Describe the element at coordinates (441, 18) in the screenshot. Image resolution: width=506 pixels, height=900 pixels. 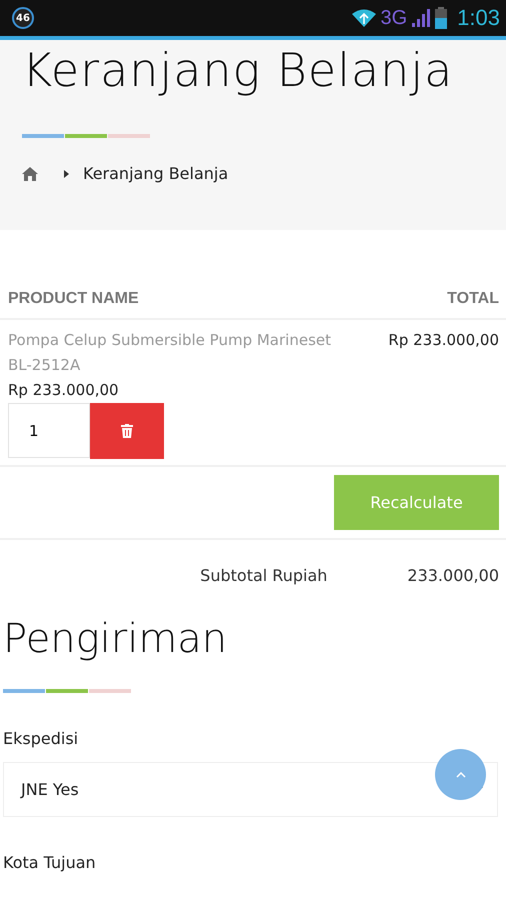
I see `battery-icon` at that location.